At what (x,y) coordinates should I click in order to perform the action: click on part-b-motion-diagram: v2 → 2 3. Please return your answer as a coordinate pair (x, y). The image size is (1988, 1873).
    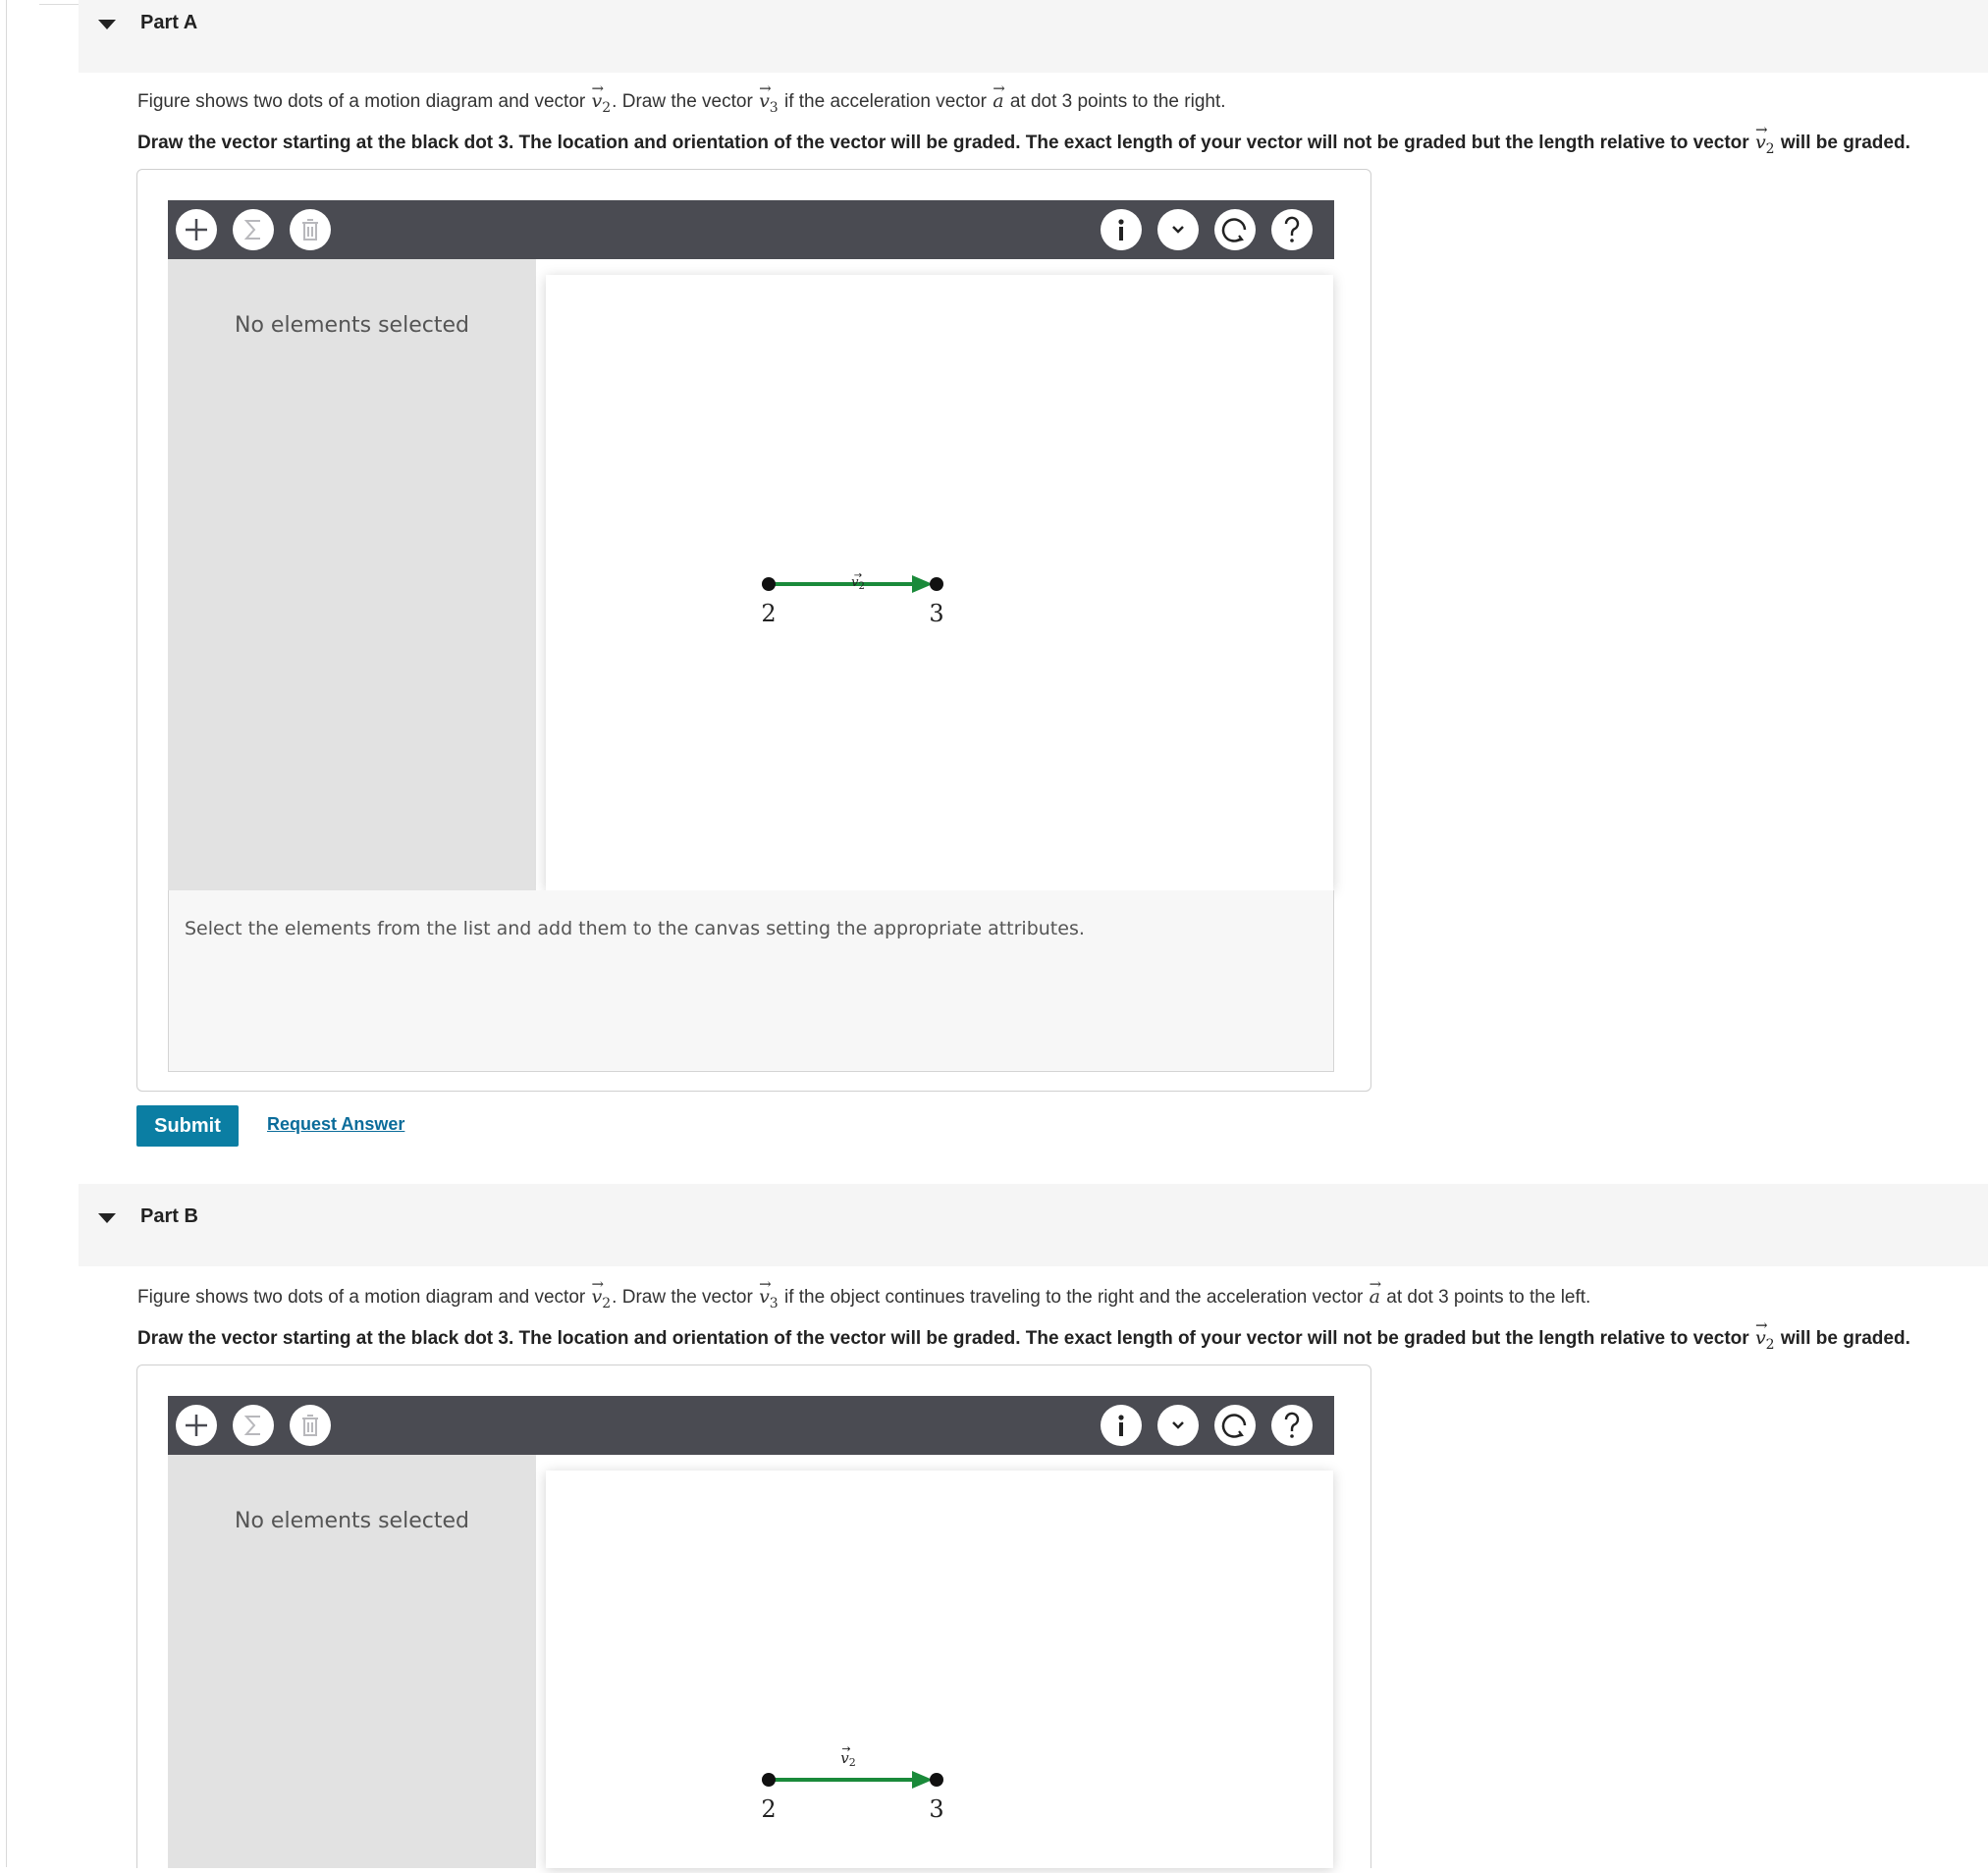
    Looking at the image, I should click on (852, 1782).